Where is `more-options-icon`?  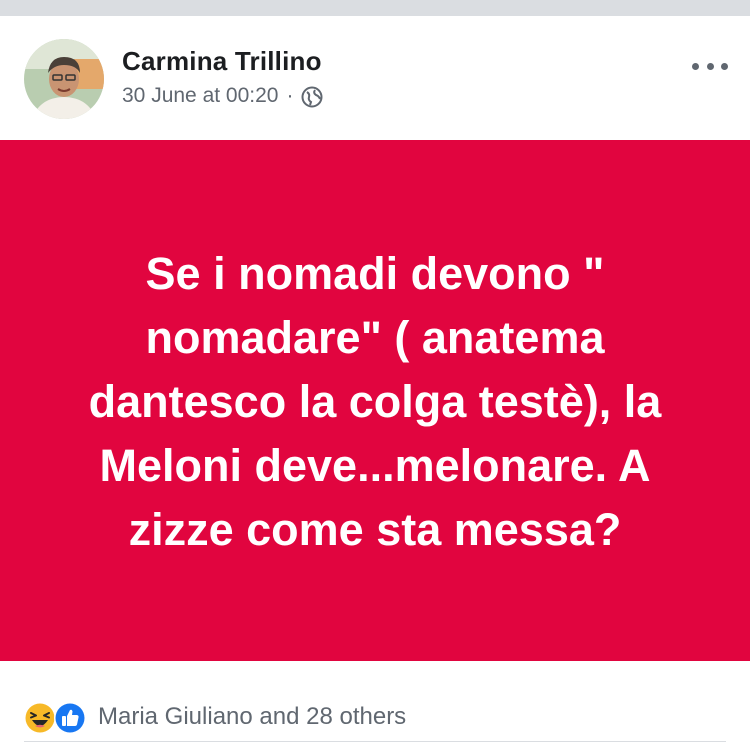
more-options-icon is located at coordinates (710, 66).